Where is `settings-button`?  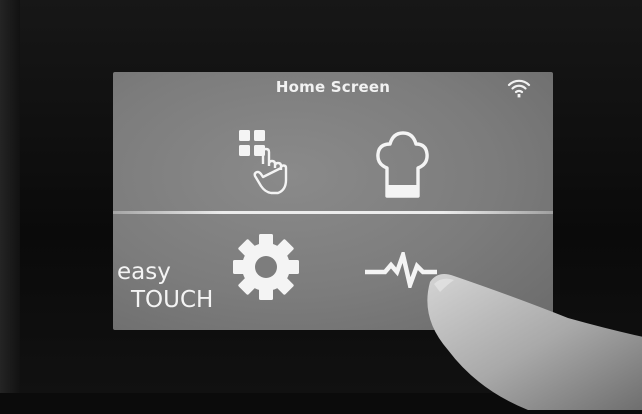 settings-button is located at coordinates (266, 267).